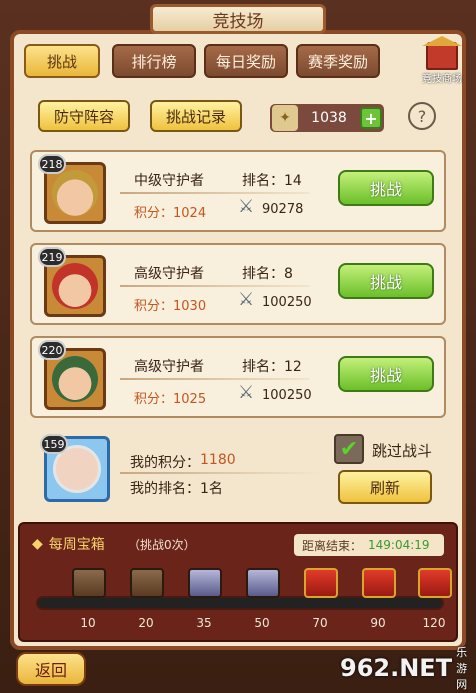  What do you see at coordinates (76, 545) in the screenshot?
I see `weekly-title-text: 每周宝箱` at bounding box center [76, 545].